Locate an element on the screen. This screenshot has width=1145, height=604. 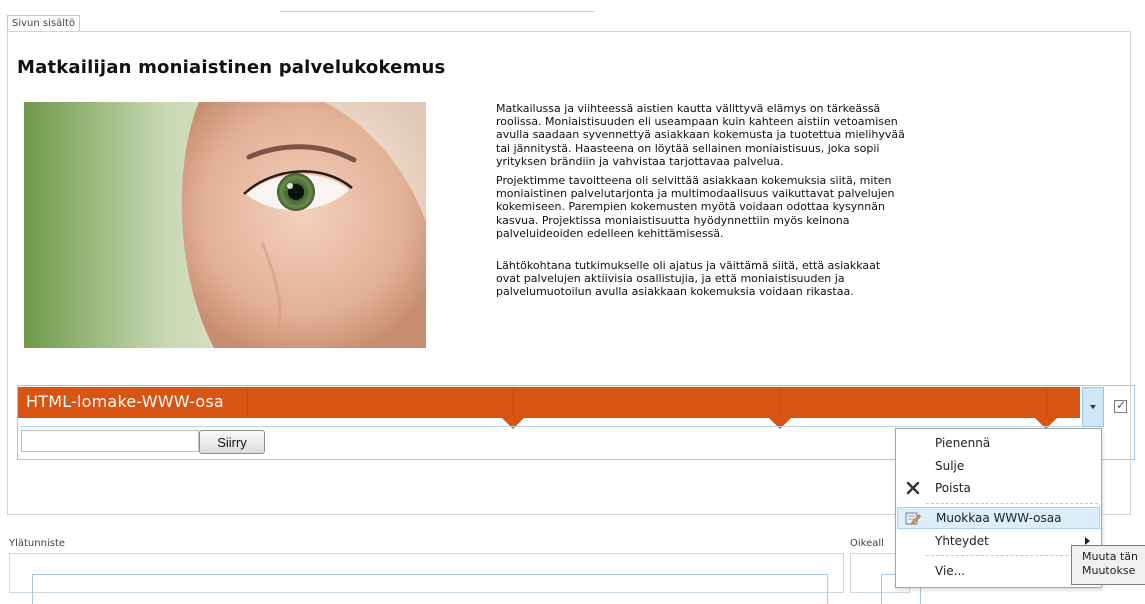
menu-item-label: Muokkaa WWW-osaa is located at coordinates (999, 518).